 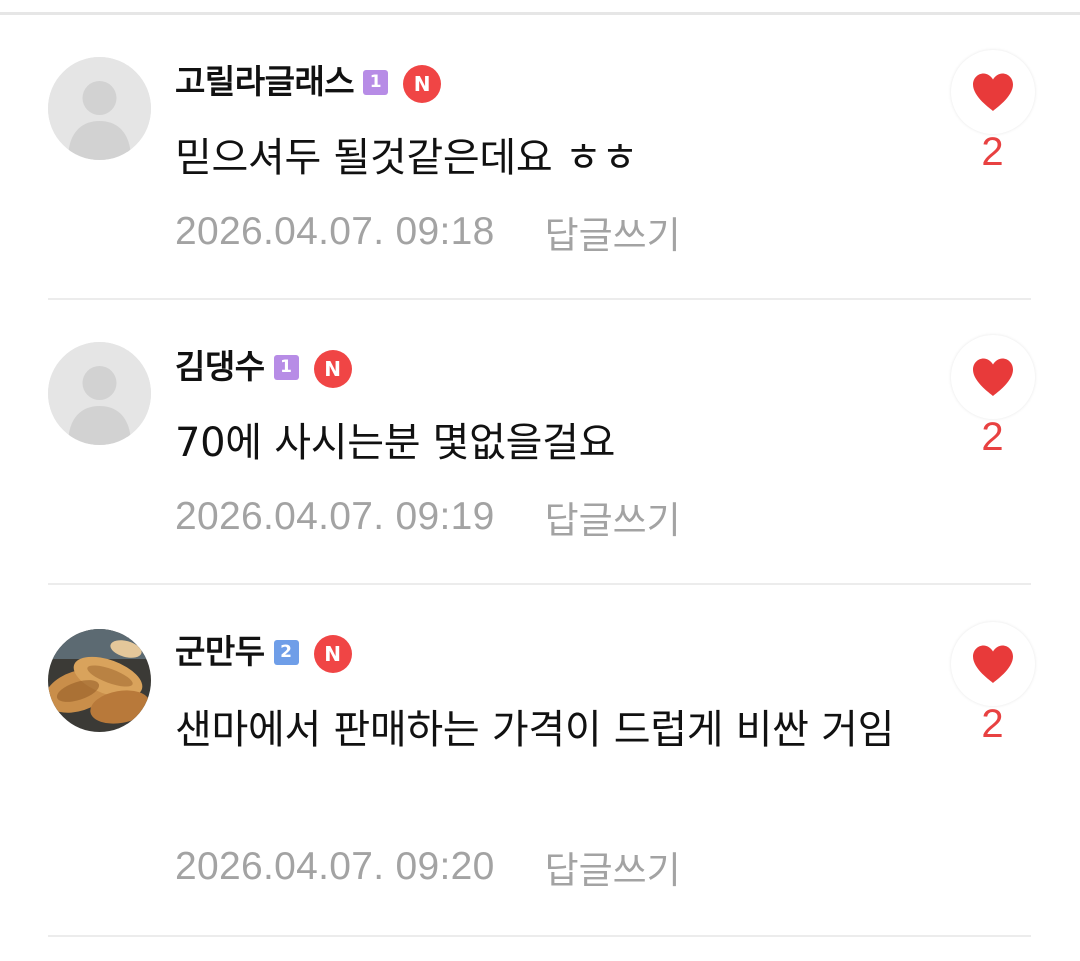 What do you see at coordinates (265, 82) in the screenshot?
I see `author-name: 고릴라글래스` at bounding box center [265, 82].